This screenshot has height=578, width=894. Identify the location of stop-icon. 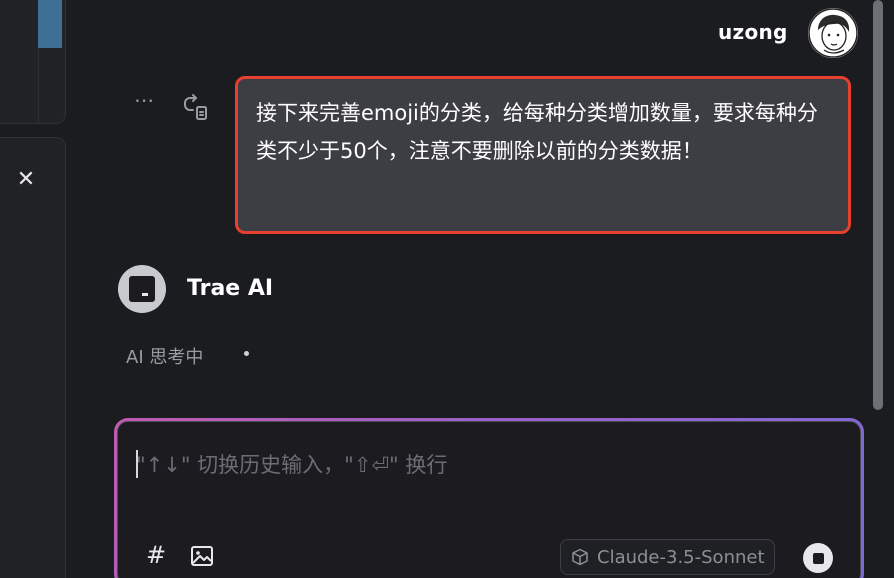
(818, 558).